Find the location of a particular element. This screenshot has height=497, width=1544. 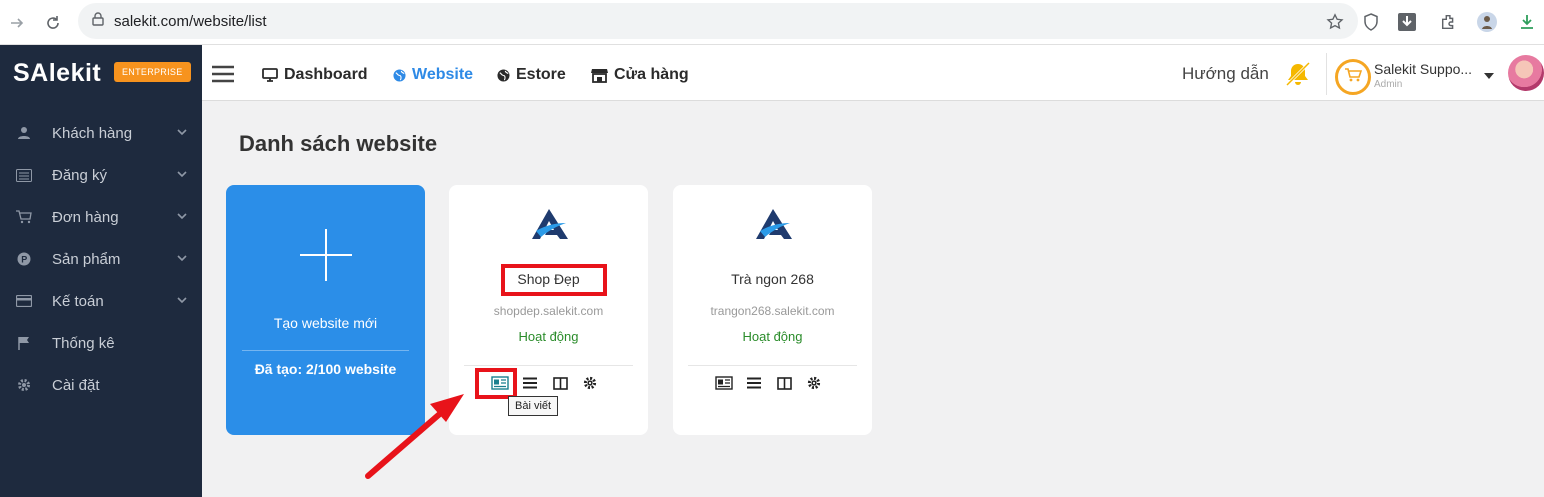

star-icon is located at coordinates (1335, 22).